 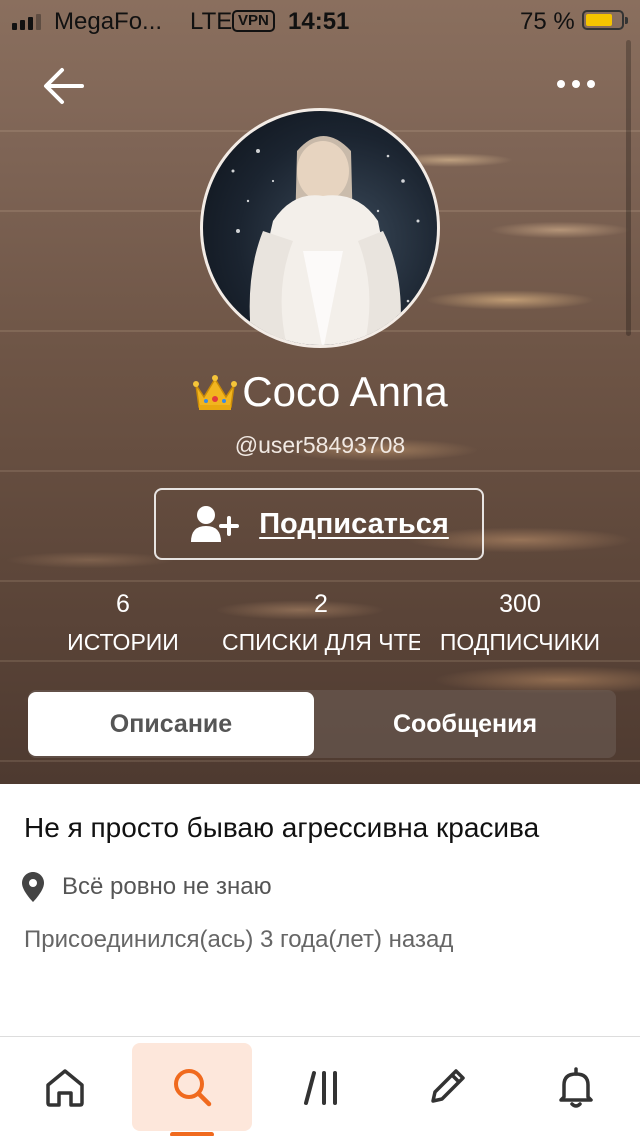 I want to click on scrollbar, so click(x=628, y=188).